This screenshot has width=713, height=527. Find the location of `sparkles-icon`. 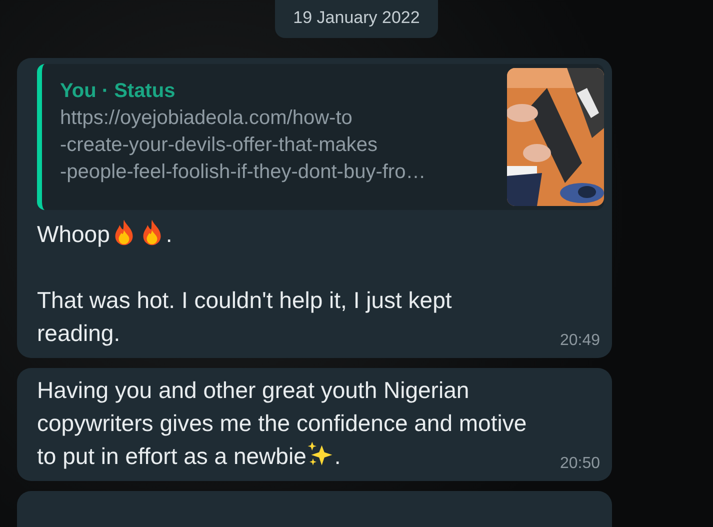

sparkles-icon is located at coordinates (320, 454).